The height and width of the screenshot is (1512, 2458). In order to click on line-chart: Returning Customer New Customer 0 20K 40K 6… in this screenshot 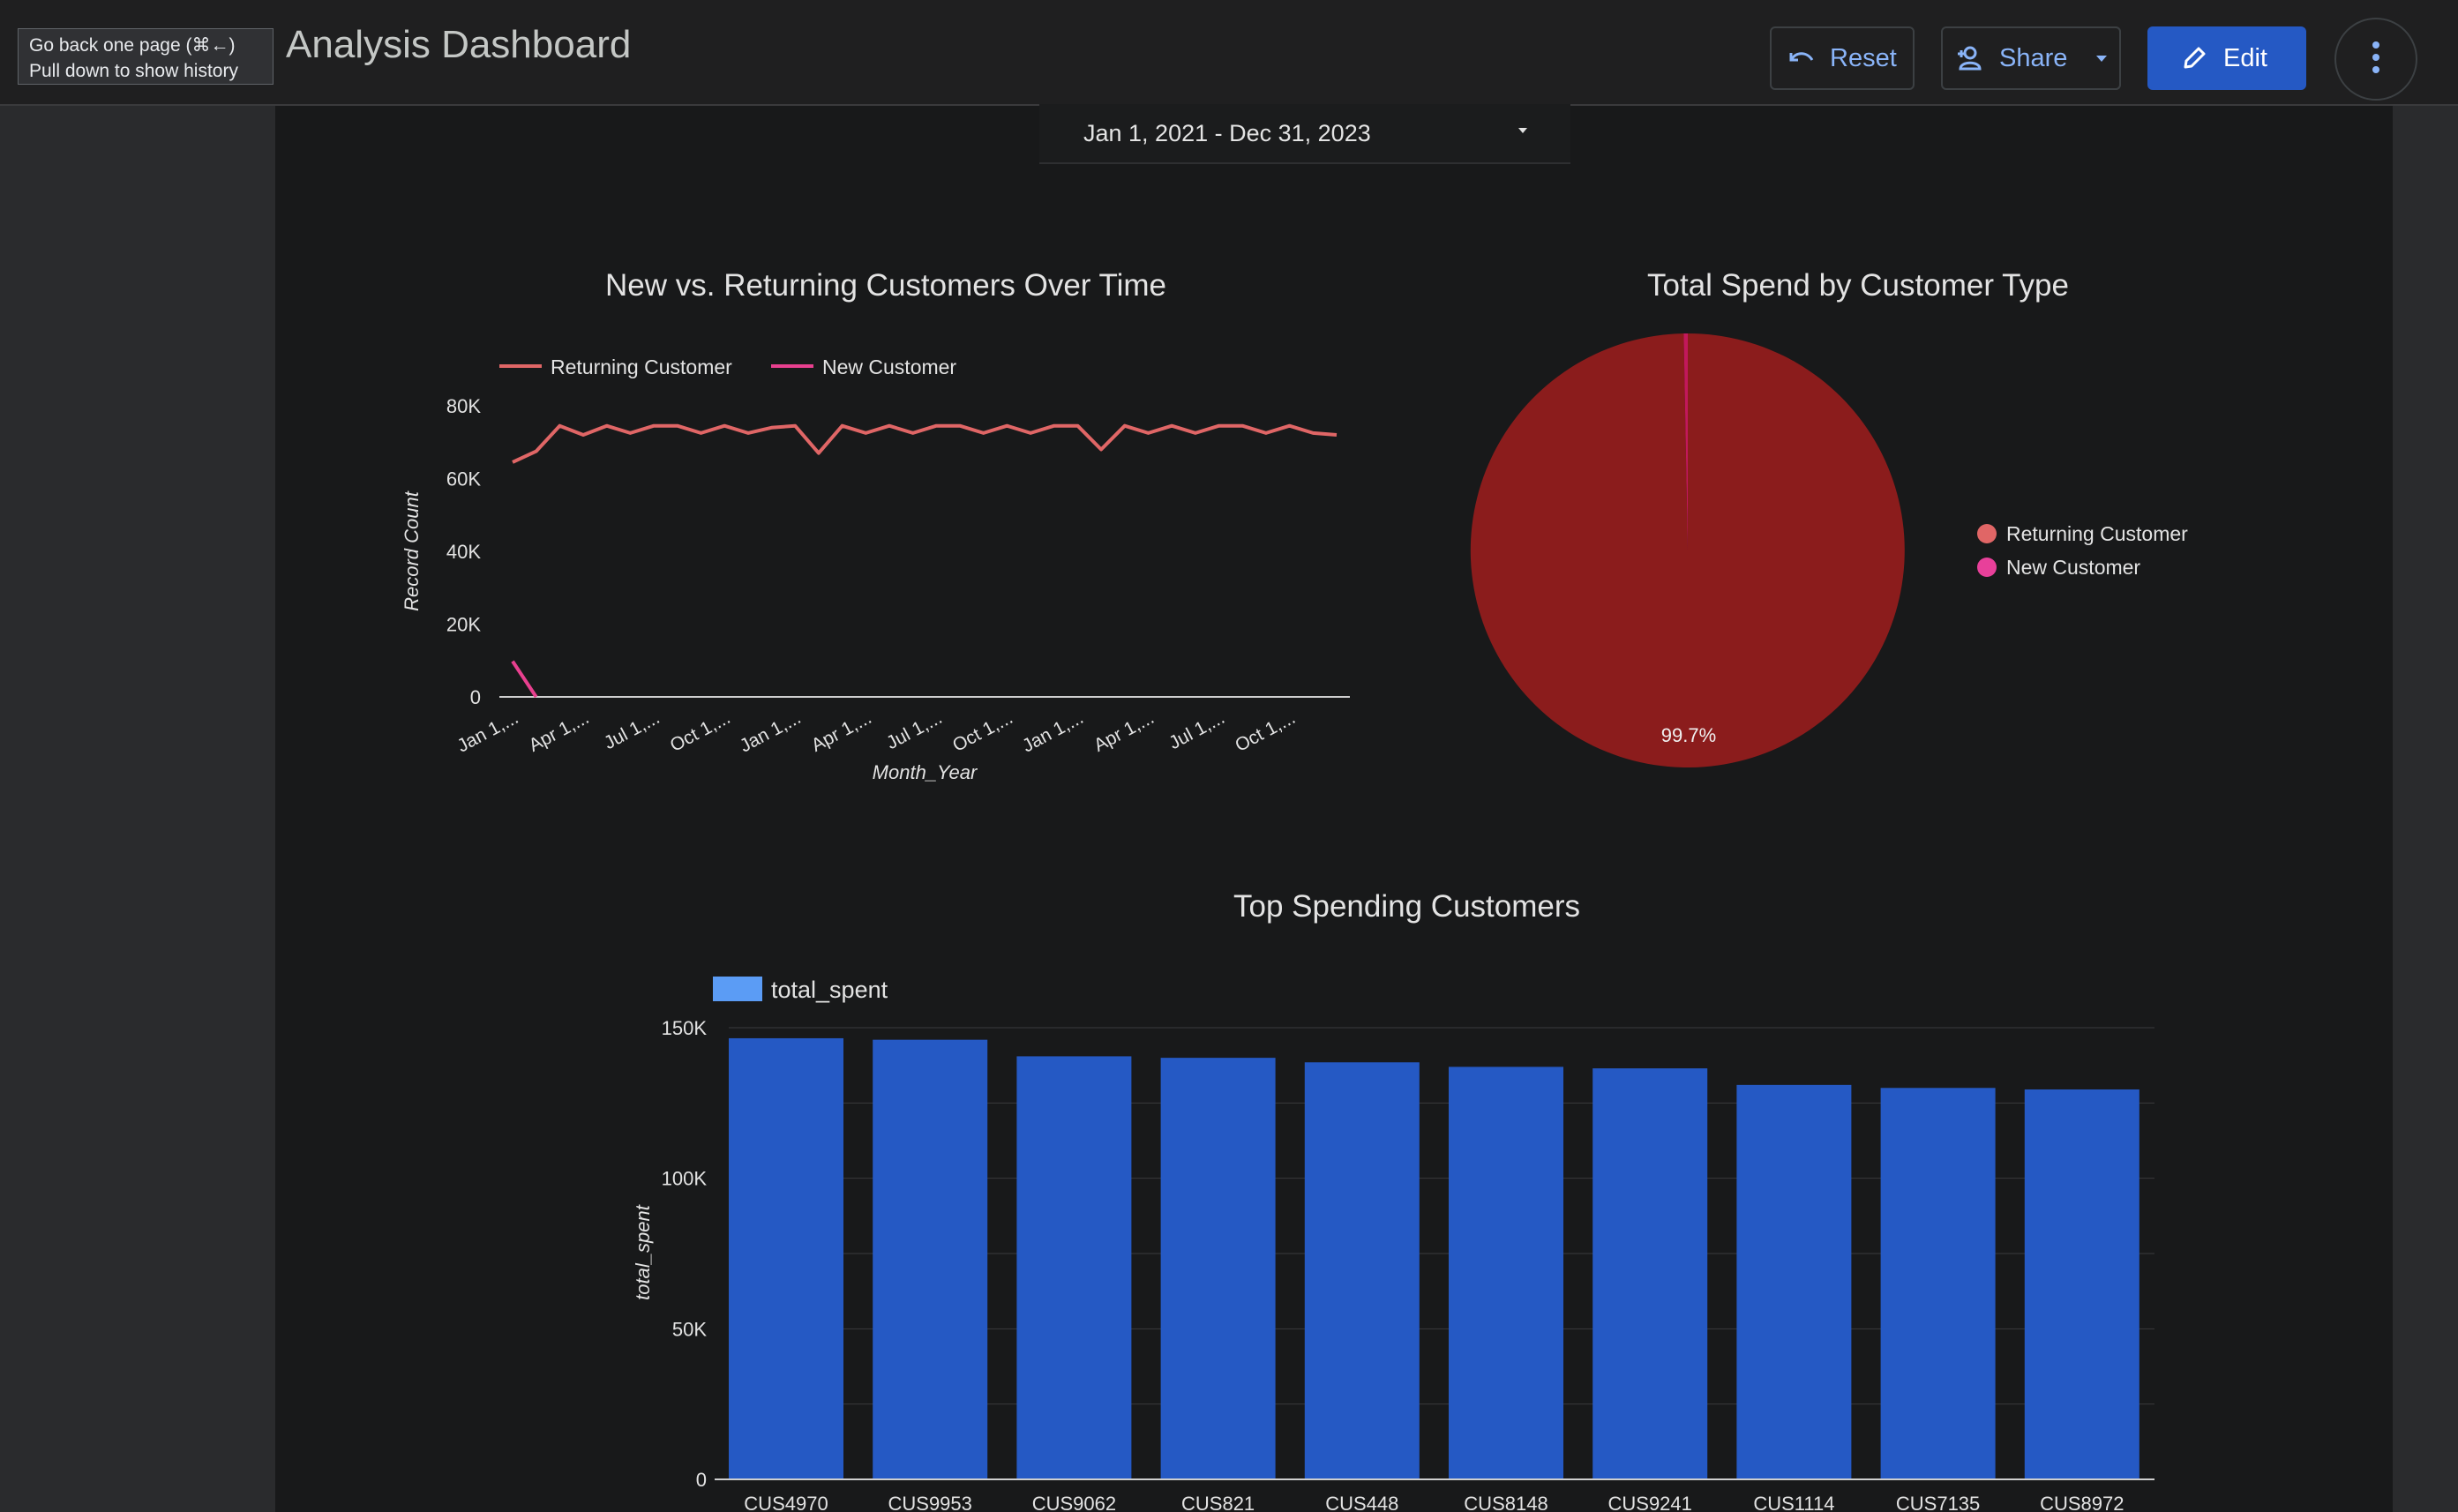, I will do `click(875, 569)`.